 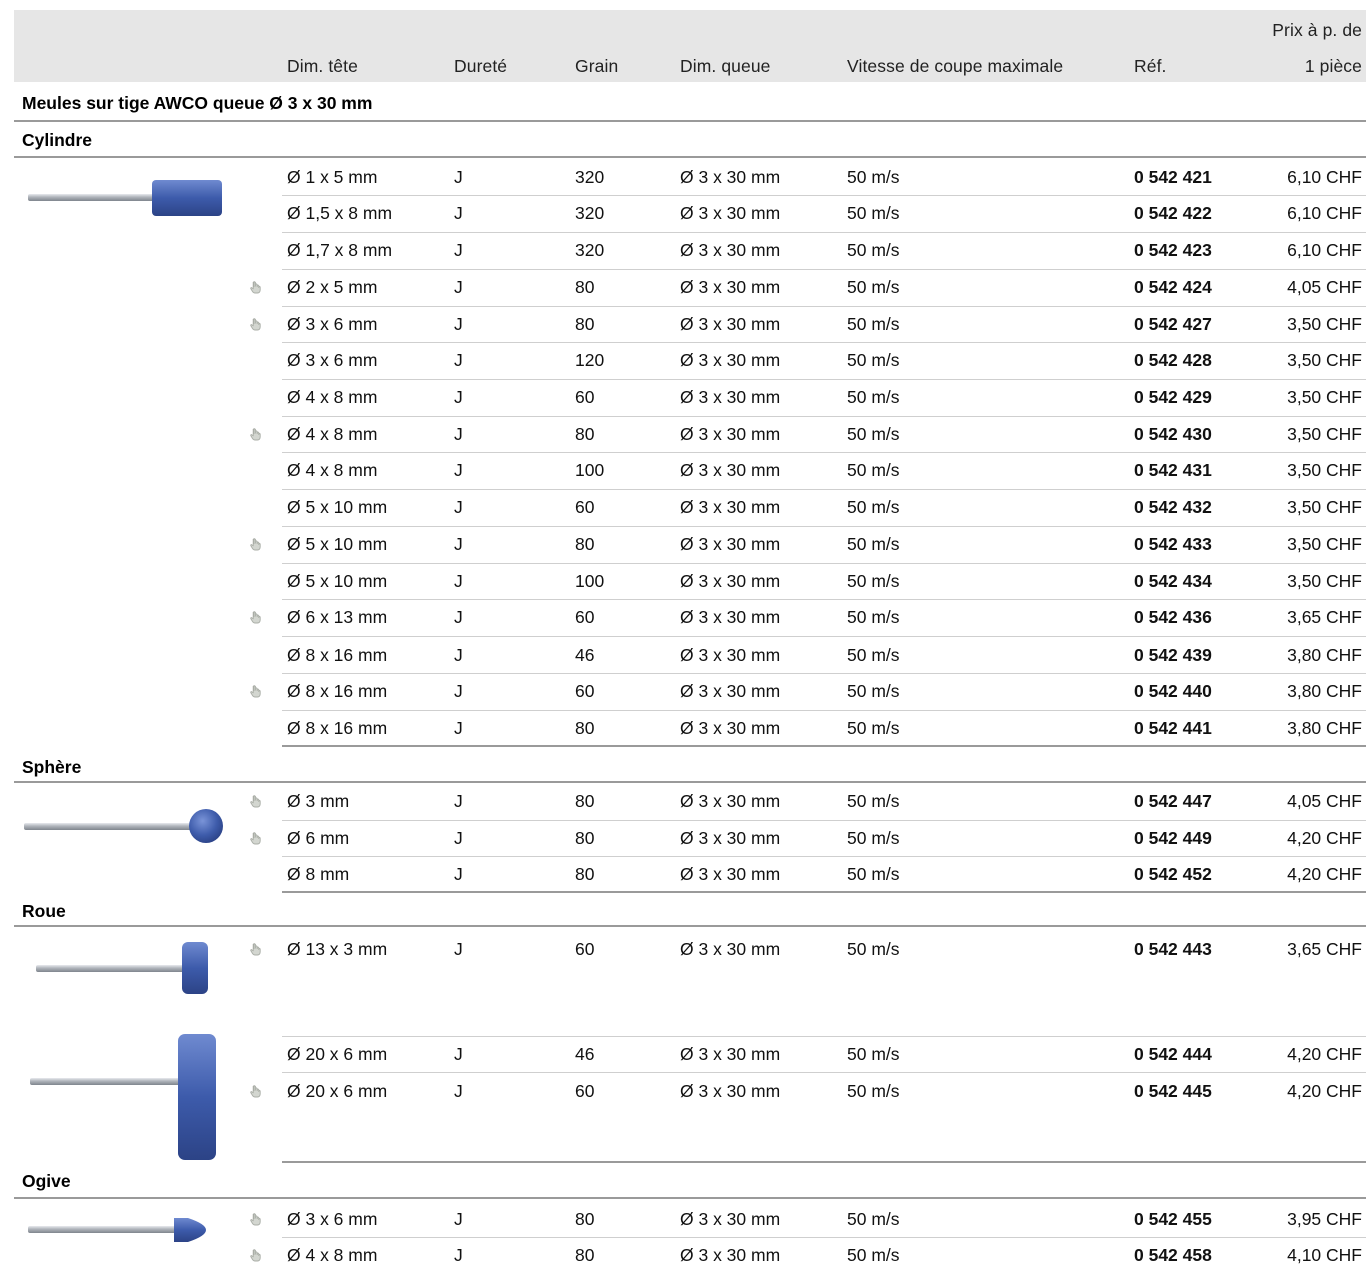 I want to click on ref-cell: 0 542 427, so click(x=1173, y=324).